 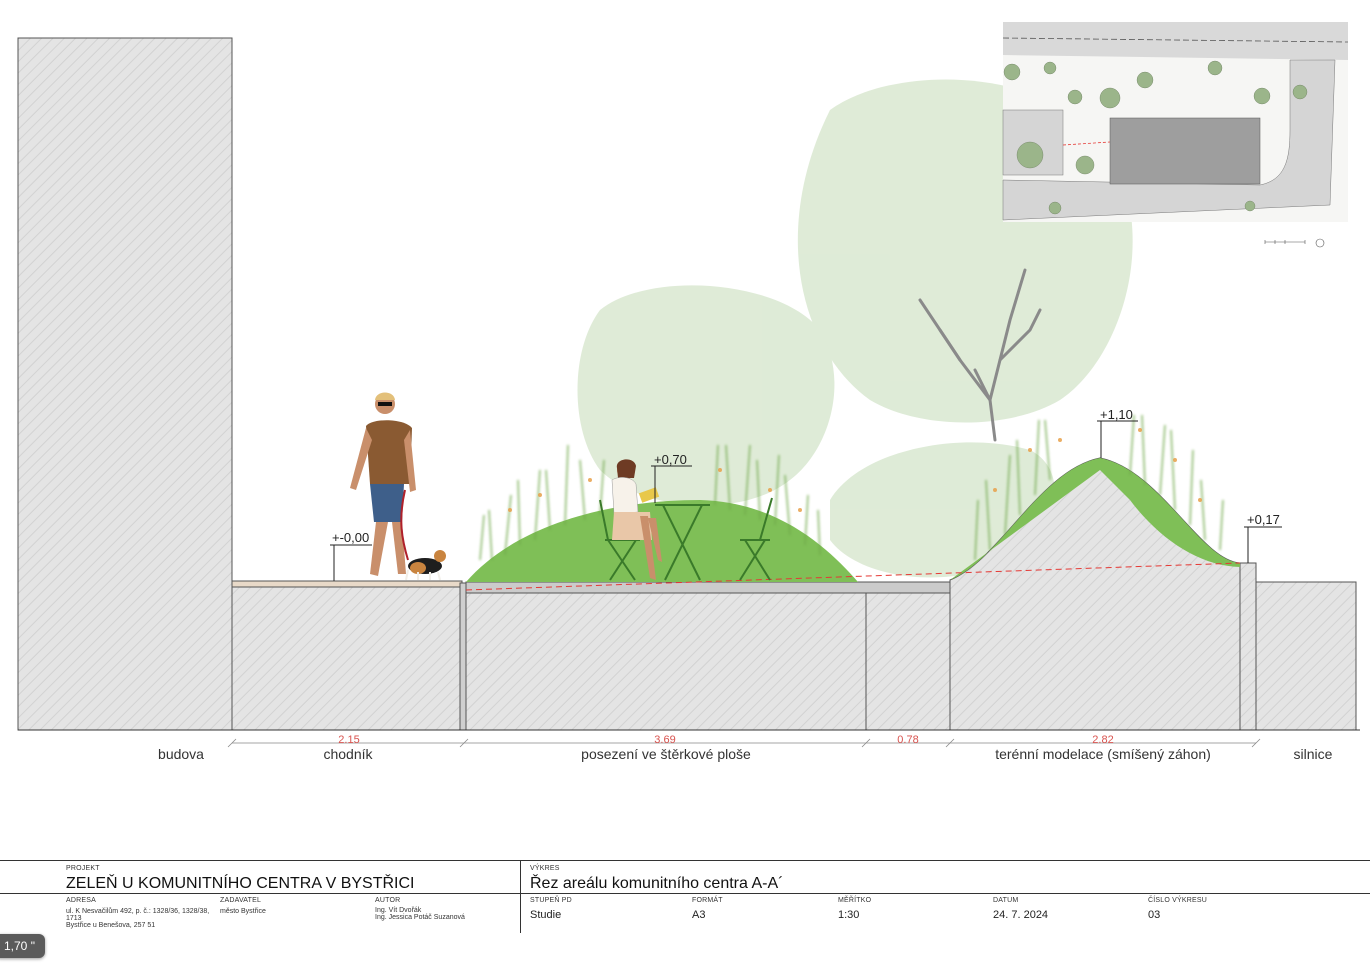 What do you see at coordinates (111, 925) in the screenshot?
I see `address-line-3: Bystřice u Benešova, 257 51` at bounding box center [111, 925].